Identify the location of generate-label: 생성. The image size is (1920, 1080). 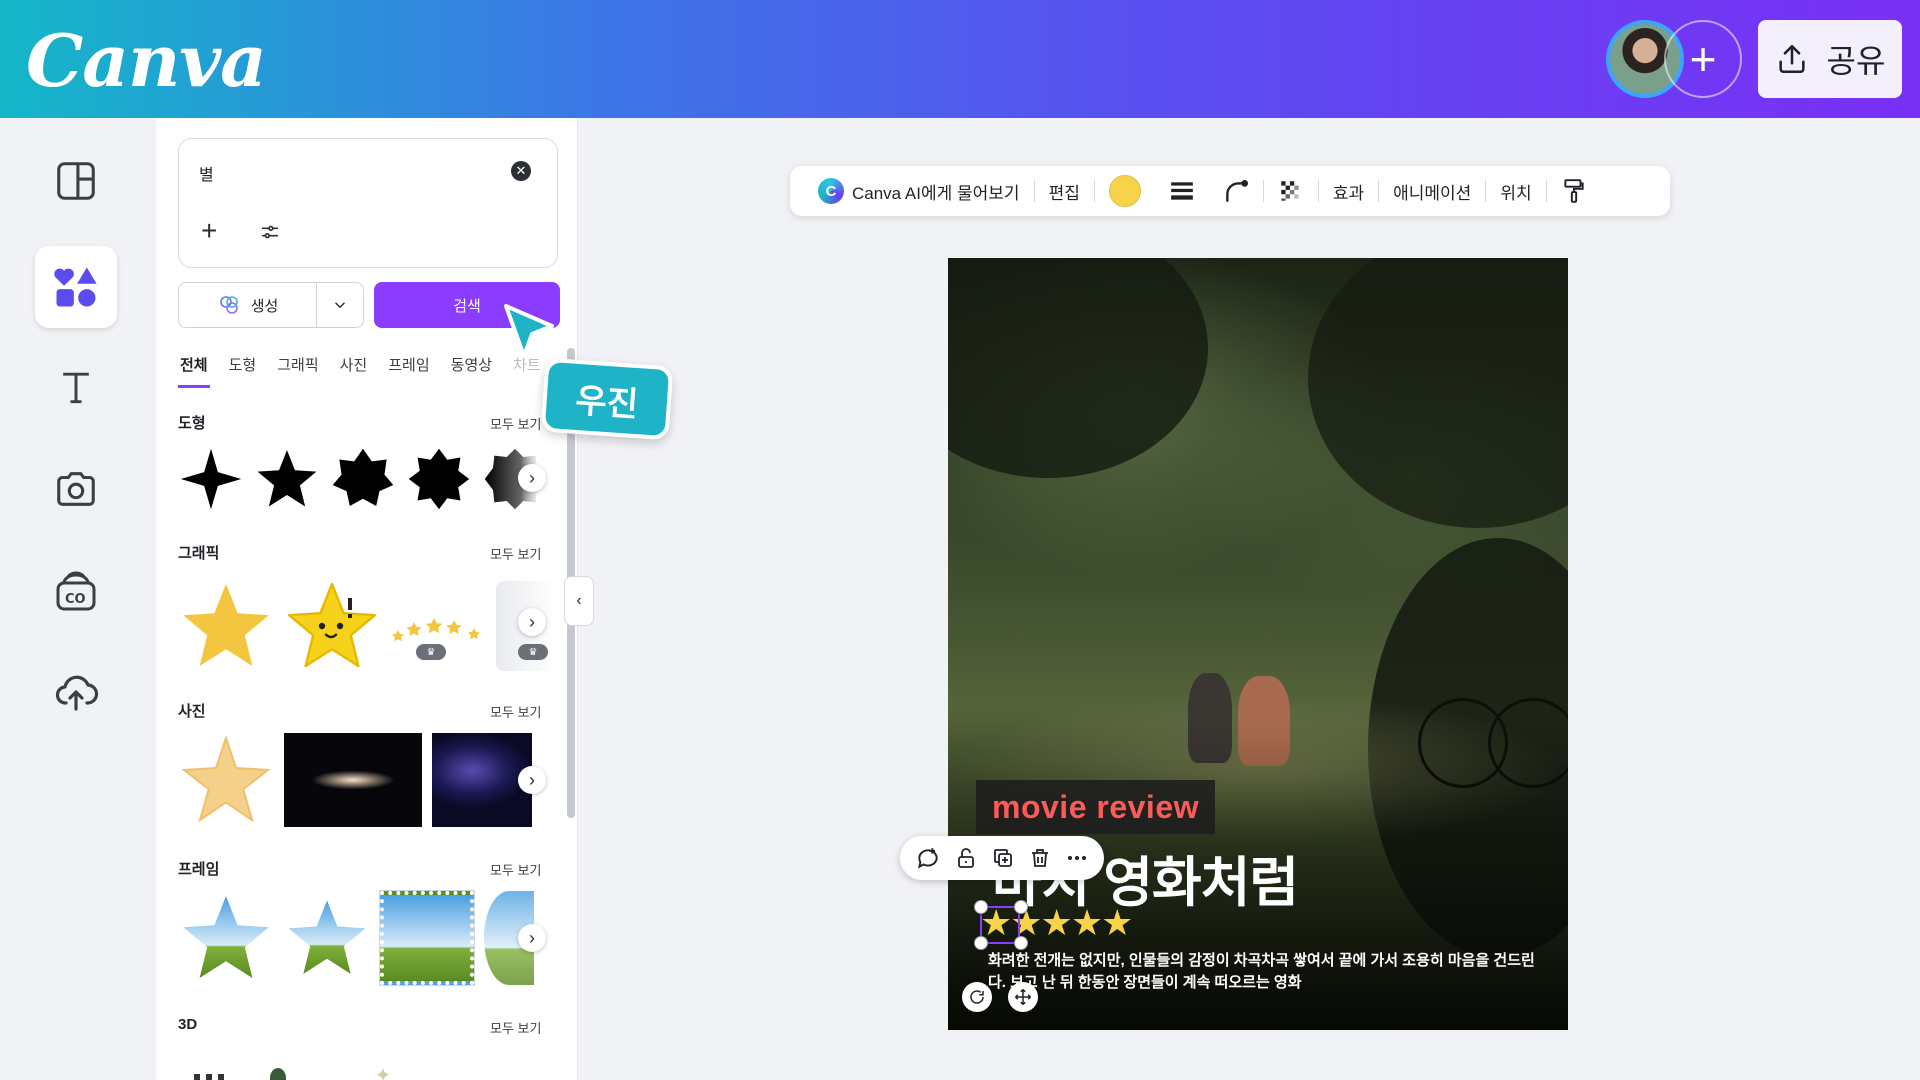
(264, 306).